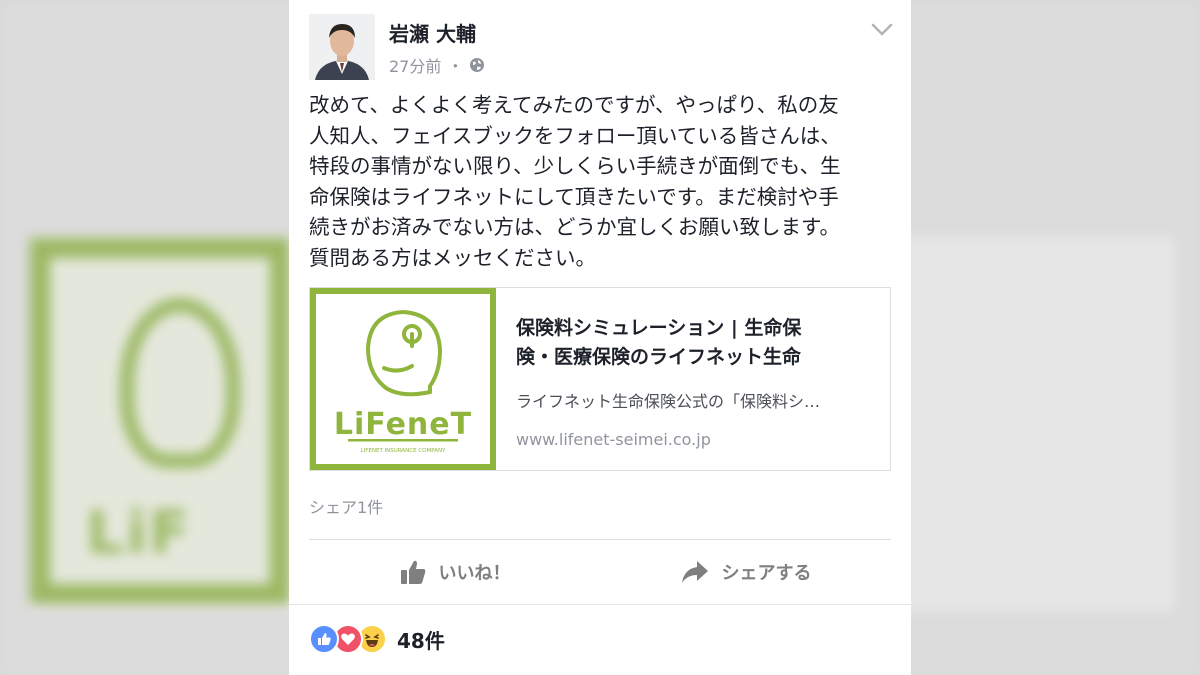 The width and height of the screenshot is (1200, 675). Describe the element at coordinates (403, 379) in the screenshot. I see `lifenet-logo: LiFeneT LIFENET INSURANCE COMPANY` at that location.